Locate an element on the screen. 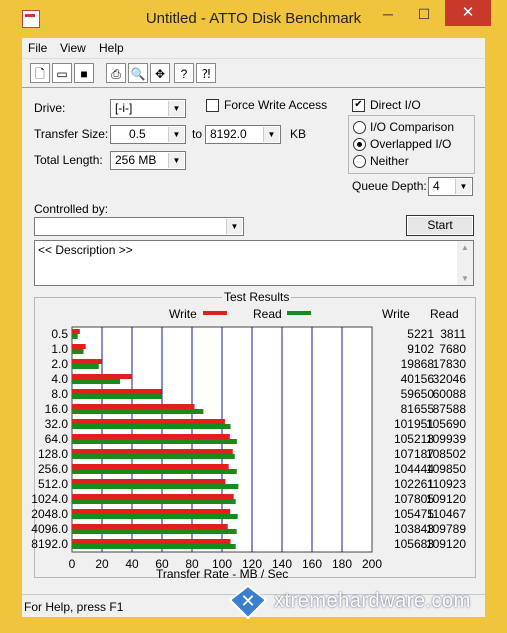 The width and height of the screenshot is (507, 633). title-bar: Untitled - ATTO Disk Benchmark ─ ☐ ✕ is located at coordinates (253, 18).